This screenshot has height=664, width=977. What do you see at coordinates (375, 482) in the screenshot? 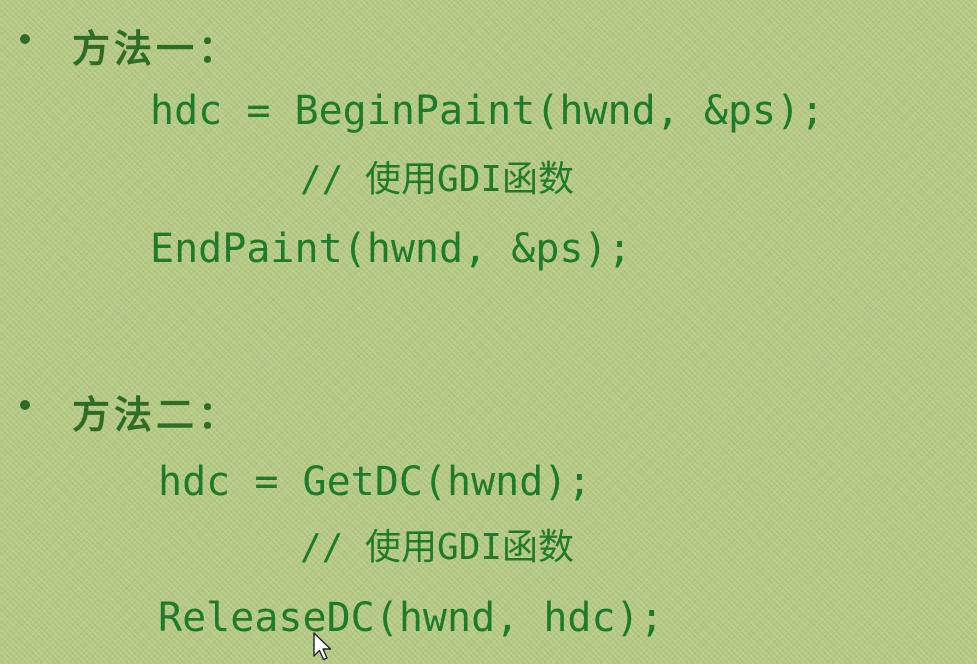
I see `method-2-get-dc-line: hdc = GetDC(hwnd);` at bounding box center [375, 482].